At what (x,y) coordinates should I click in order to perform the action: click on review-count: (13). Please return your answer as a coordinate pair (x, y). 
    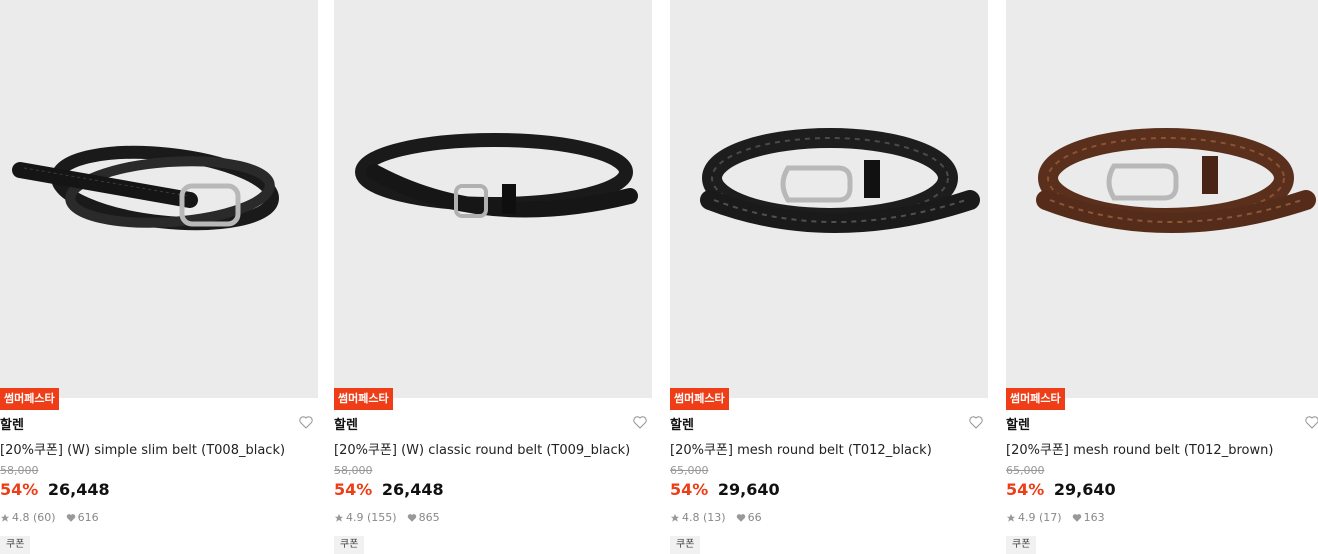
    Looking at the image, I should click on (714, 517).